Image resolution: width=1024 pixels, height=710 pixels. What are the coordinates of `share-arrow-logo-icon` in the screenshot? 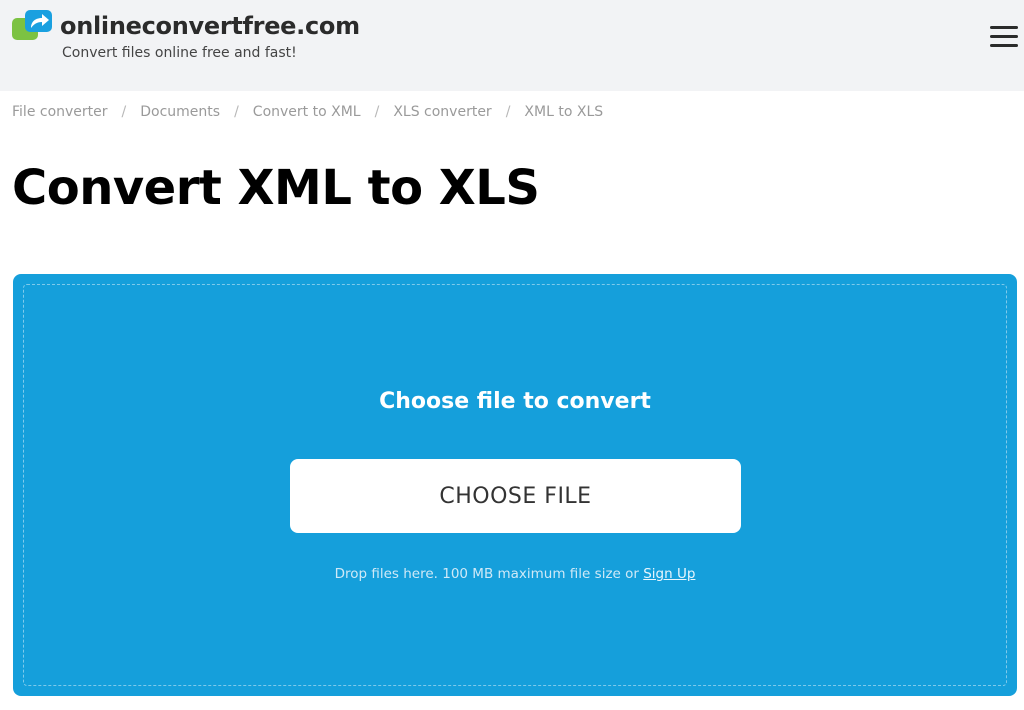 It's located at (32, 26).